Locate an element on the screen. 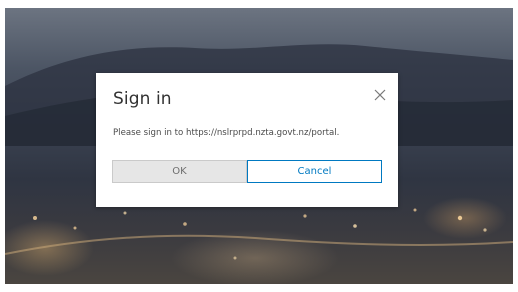 Image resolution: width=518 pixels, height=292 pixels. dialog-title: Sign in is located at coordinates (142, 99).